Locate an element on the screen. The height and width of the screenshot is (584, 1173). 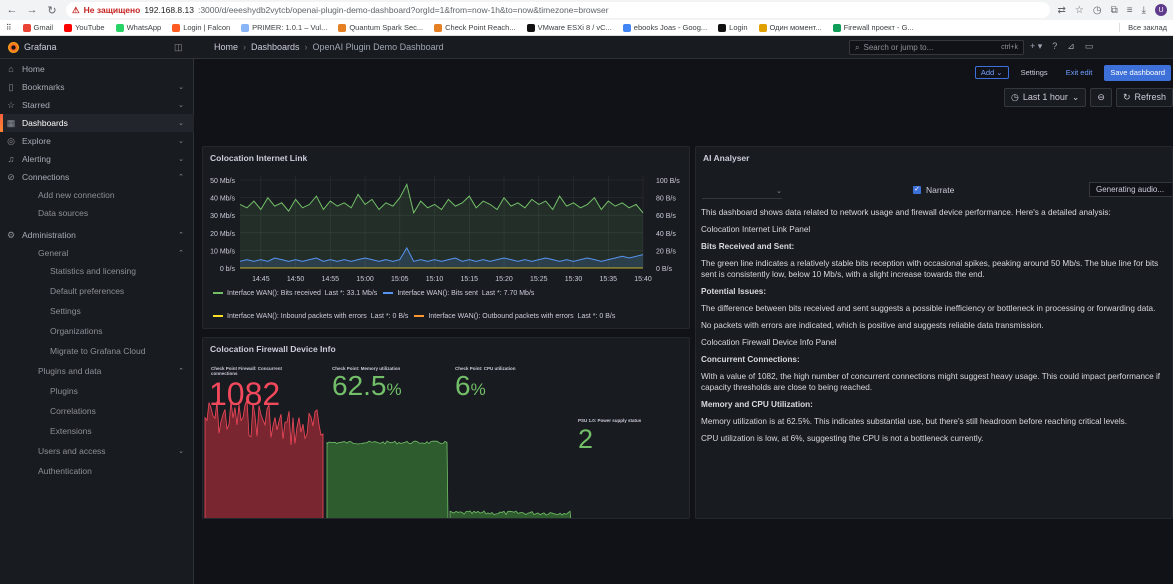
back-icon: ← is located at coordinates (12, 10).